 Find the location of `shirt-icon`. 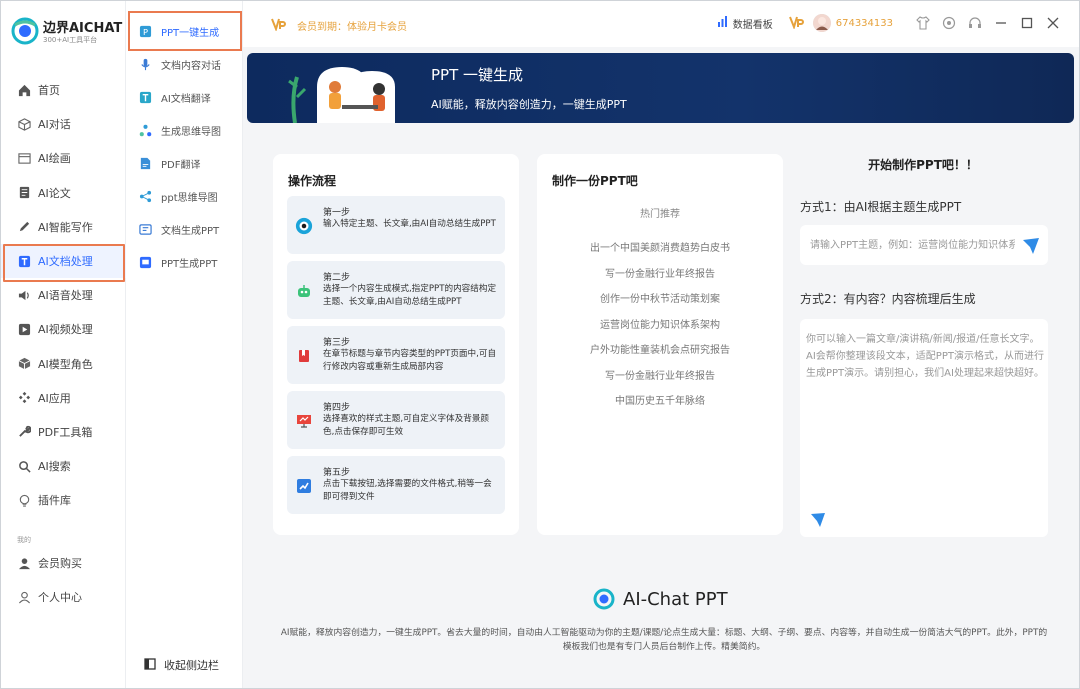

shirt-icon is located at coordinates (923, 23).